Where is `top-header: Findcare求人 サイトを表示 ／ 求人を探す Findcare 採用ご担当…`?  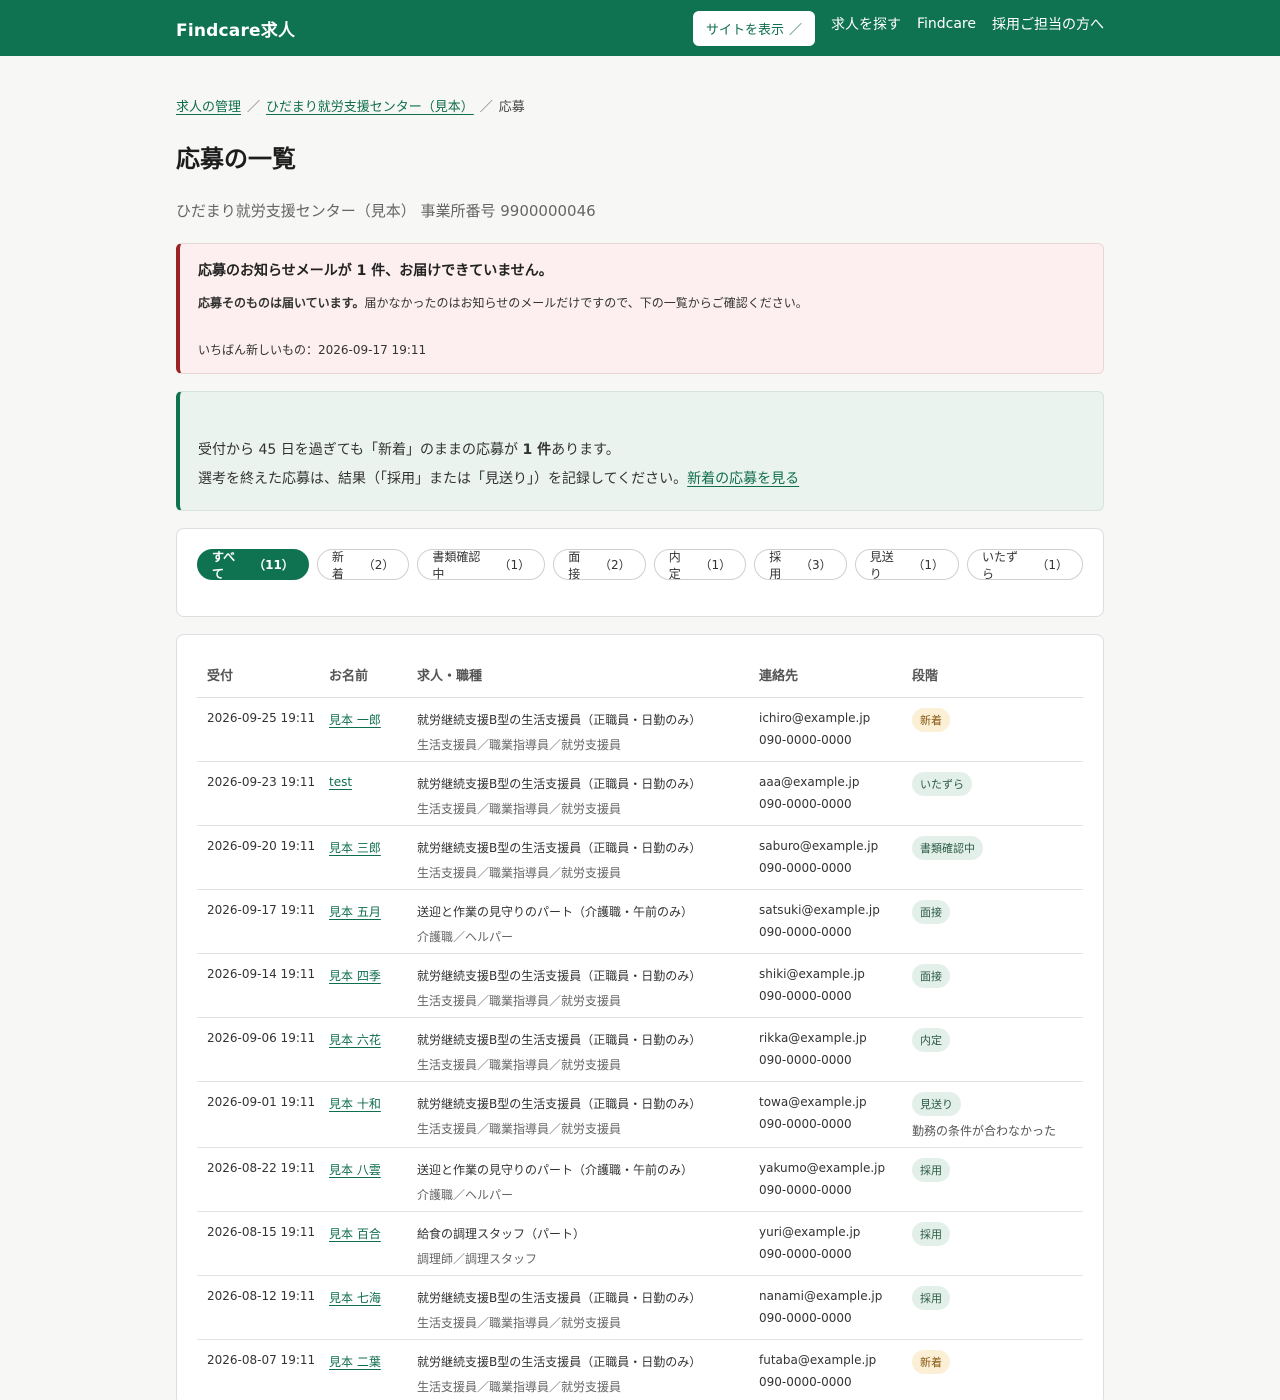
top-header: Findcare求人 サイトを表示 ／ 求人を探す Findcare 採用ご担当… is located at coordinates (640, 28).